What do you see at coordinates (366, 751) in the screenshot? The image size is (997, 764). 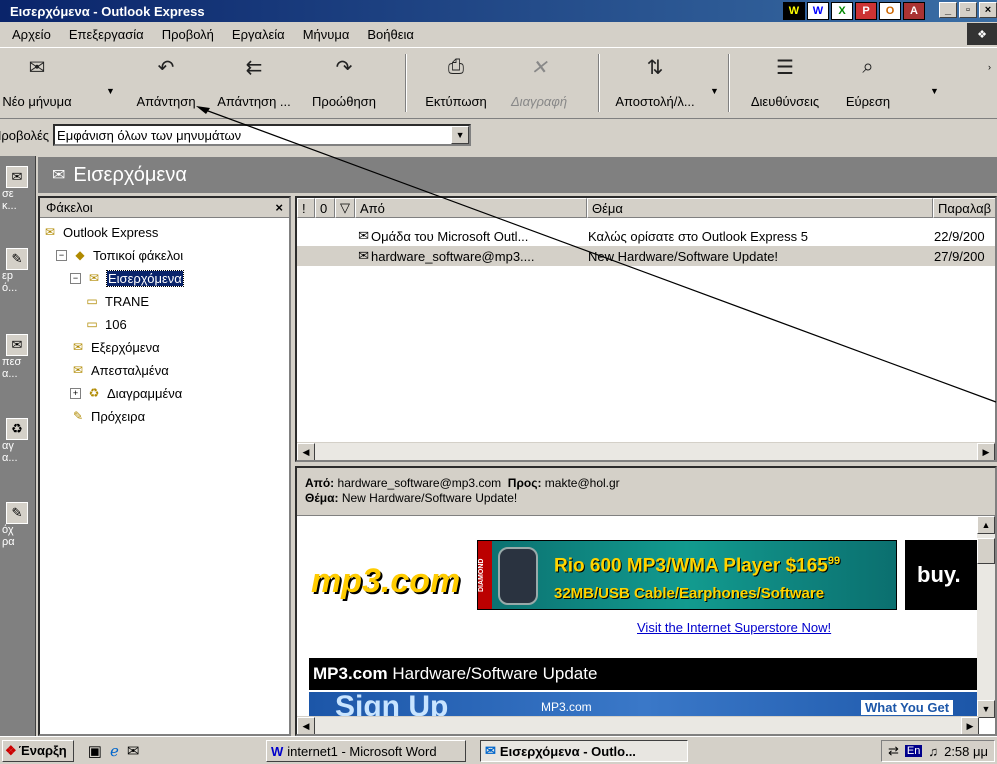 I see `task-word: W internet1 - Microsoft Word` at bounding box center [366, 751].